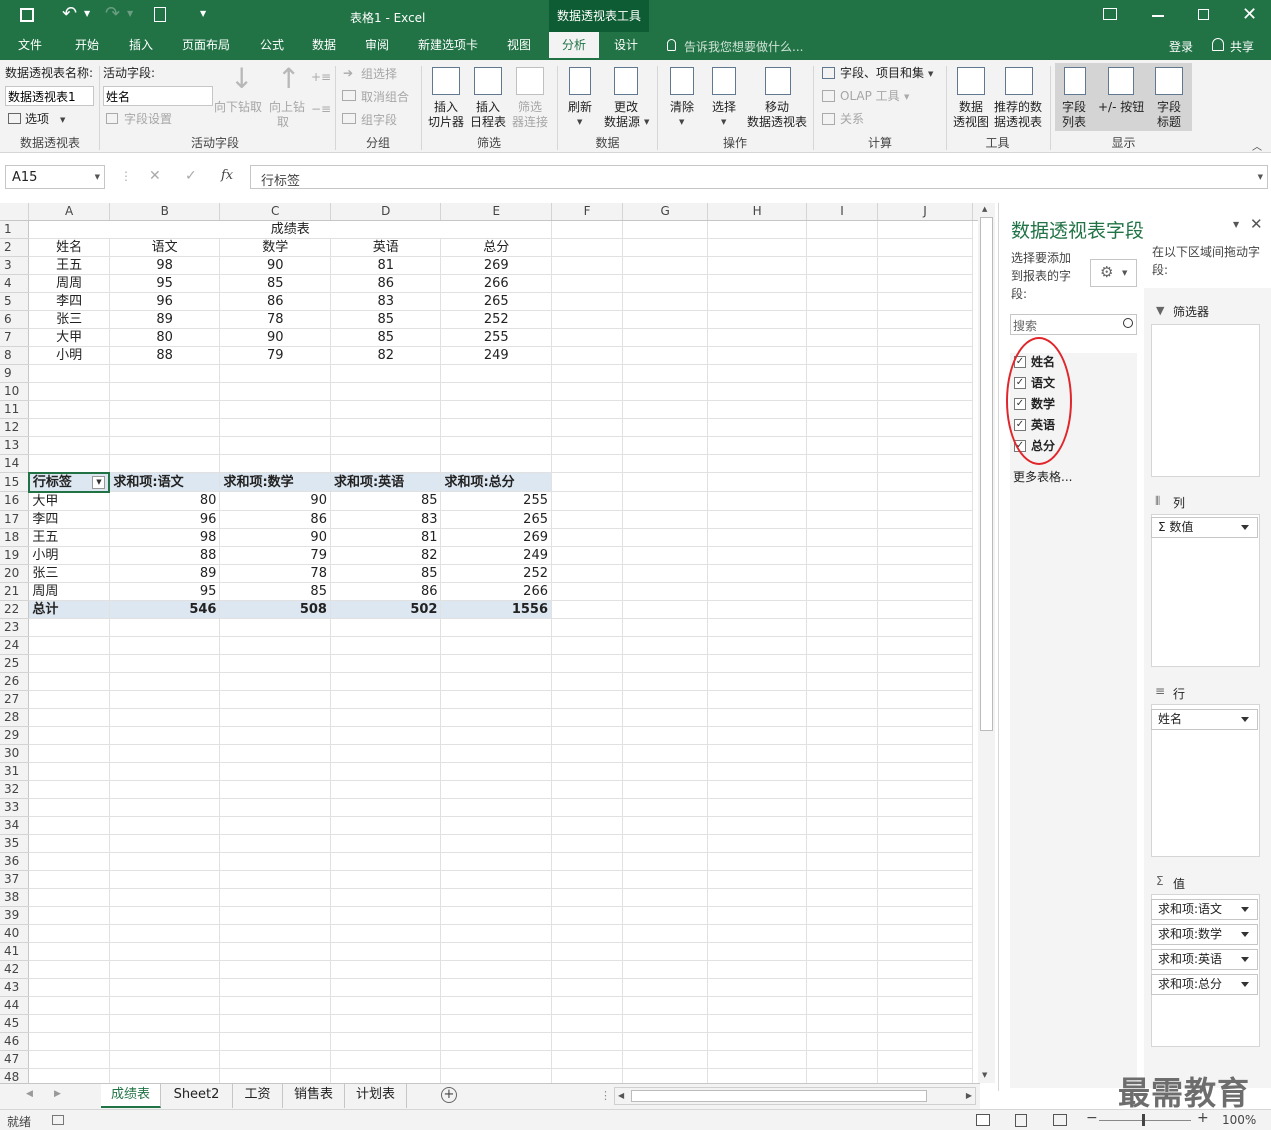 The width and height of the screenshot is (1271, 1130). I want to click on tab-split-icon: ⋮, so click(605, 1095).